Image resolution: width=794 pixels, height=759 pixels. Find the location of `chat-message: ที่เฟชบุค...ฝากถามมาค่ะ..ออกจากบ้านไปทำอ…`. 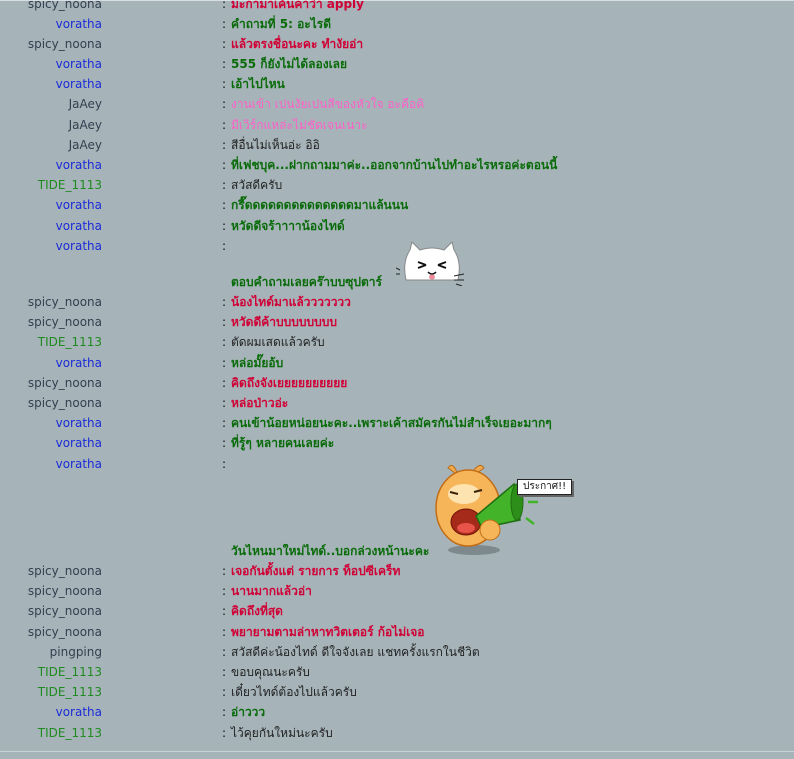

chat-message: ที่เฟชบุค...ฝากถามมาค่ะ..ออกจากบ้านไปทำอ… is located at coordinates (394, 165).